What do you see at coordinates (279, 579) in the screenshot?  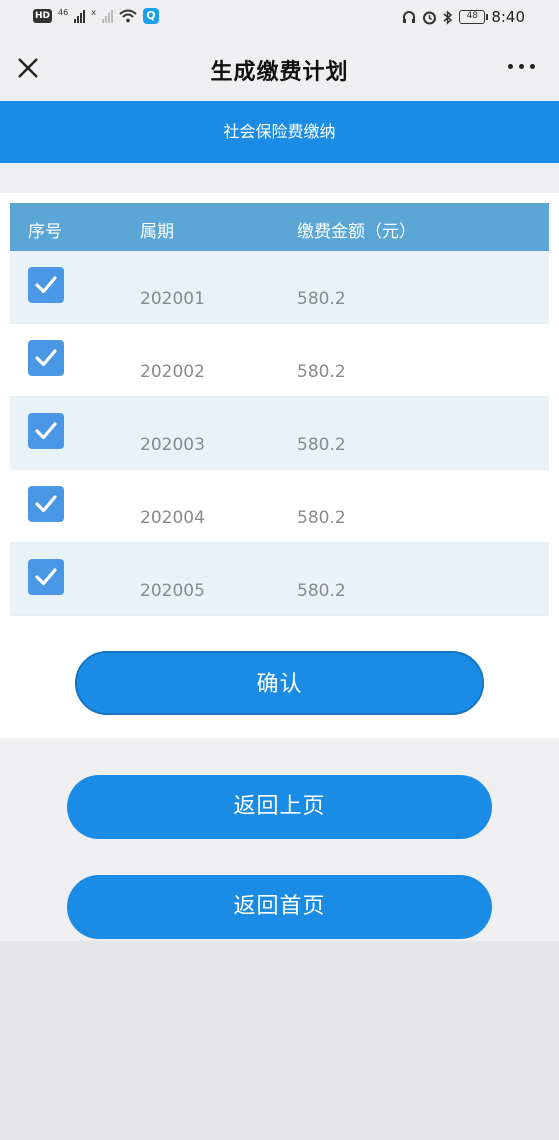 I see `table-row: 202005 580.2` at bounding box center [279, 579].